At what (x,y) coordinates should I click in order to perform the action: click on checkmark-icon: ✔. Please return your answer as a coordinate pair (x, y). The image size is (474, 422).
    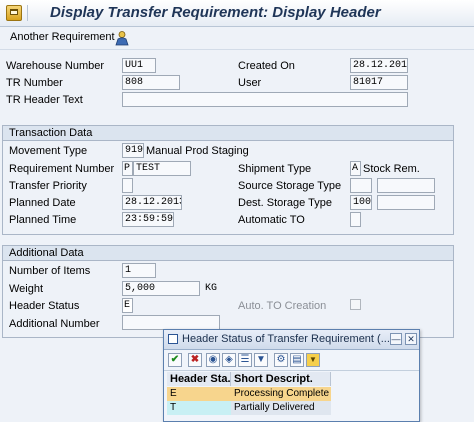
    Looking at the image, I should click on (175, 360).